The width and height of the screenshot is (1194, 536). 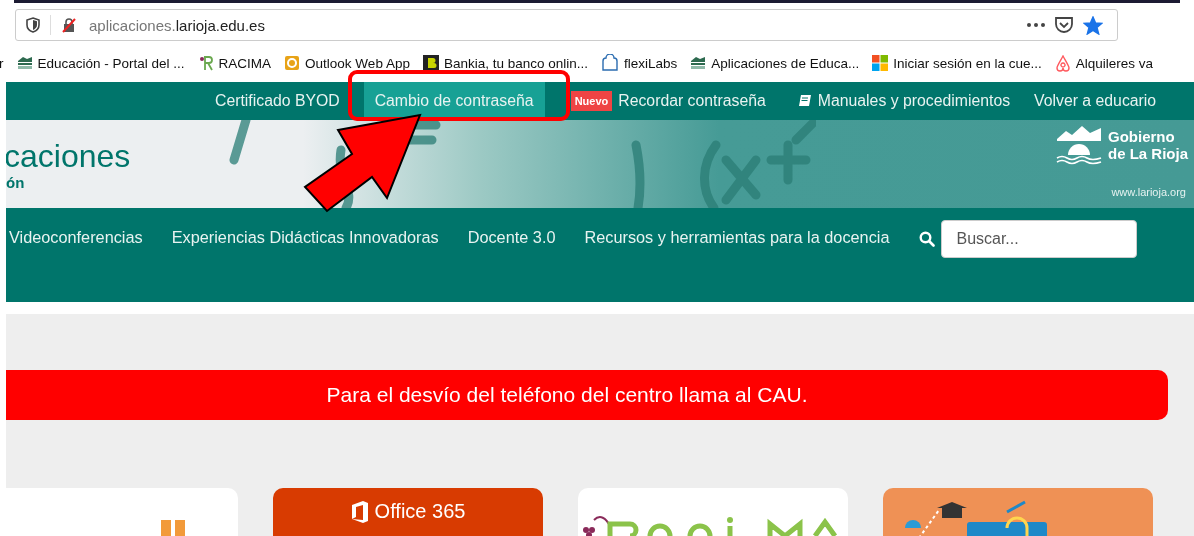 What do you see at coordinates (1064, 25) in the screenshot?
I see `pocket-icon` at bounding box center [1064, 25].